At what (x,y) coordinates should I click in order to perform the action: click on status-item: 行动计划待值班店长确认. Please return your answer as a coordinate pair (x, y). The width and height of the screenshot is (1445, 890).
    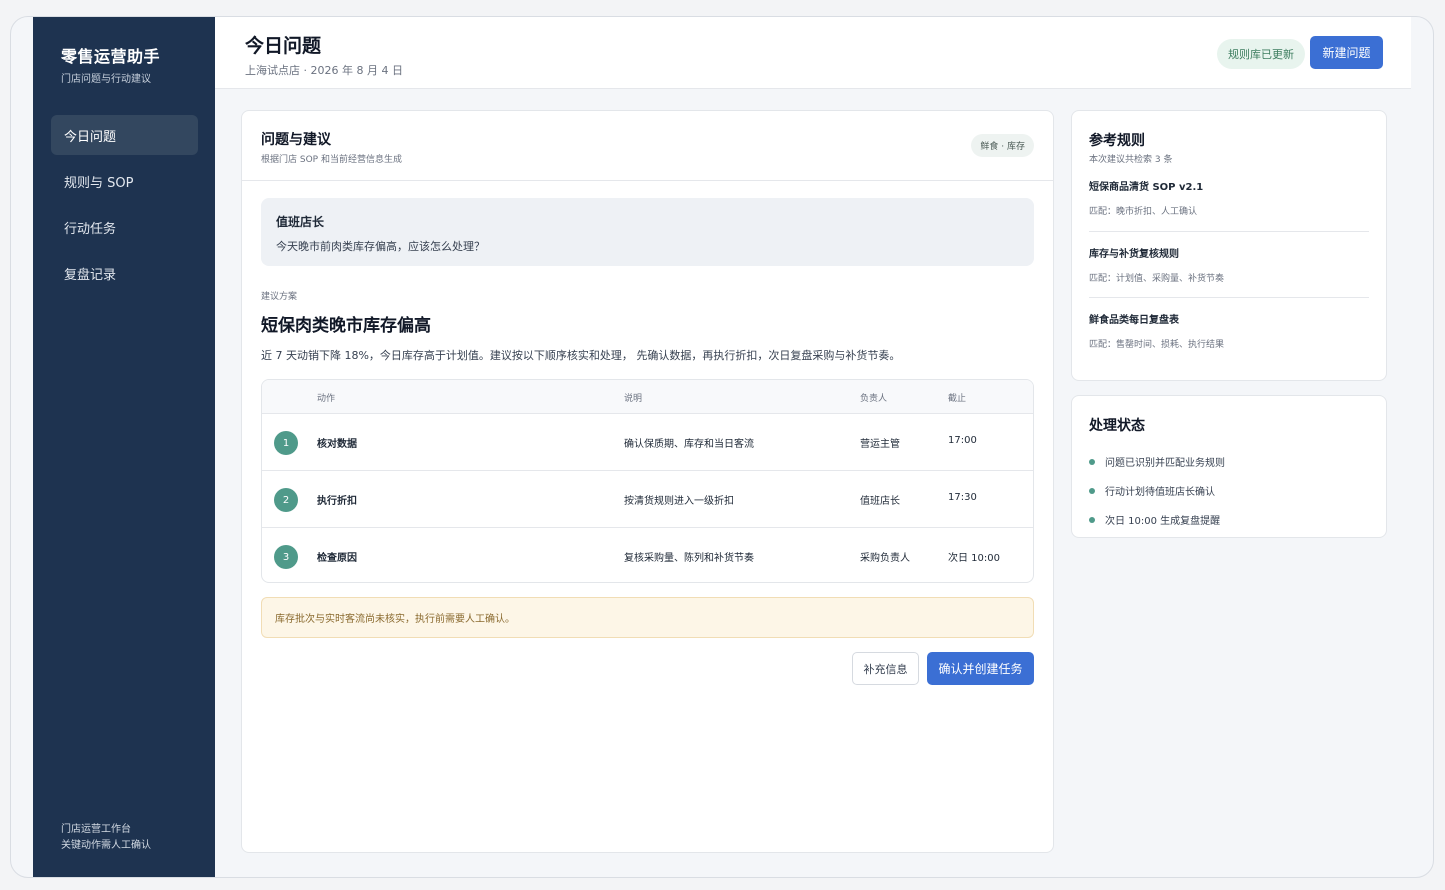
    Looking at the image, I should click on (1157, 490).